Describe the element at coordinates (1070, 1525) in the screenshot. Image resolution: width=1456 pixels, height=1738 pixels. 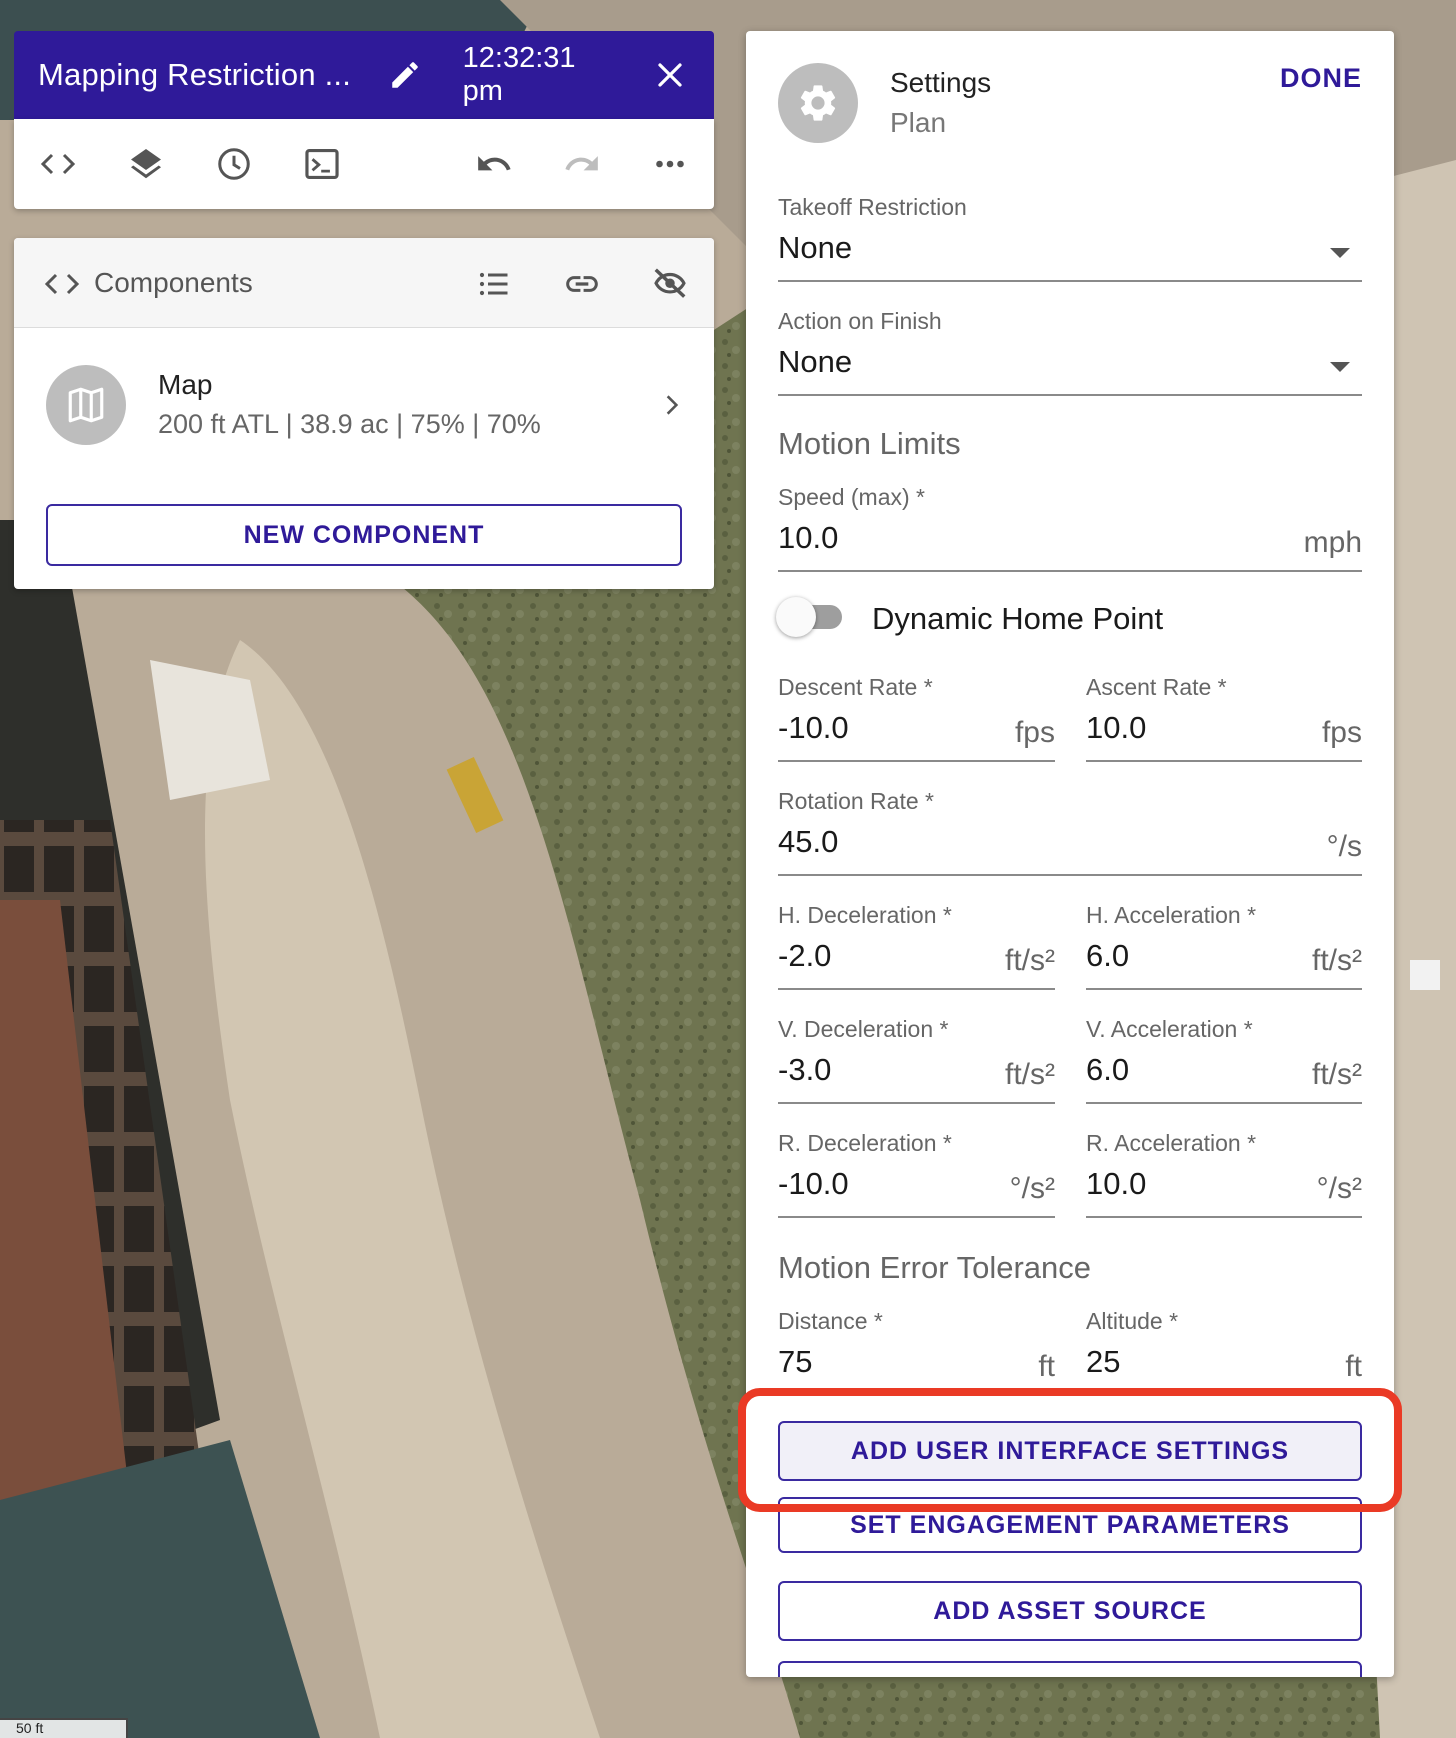
I see `set-engagement-parameters-button: SET ENGAGEMENT PARAMETERS` at that location.